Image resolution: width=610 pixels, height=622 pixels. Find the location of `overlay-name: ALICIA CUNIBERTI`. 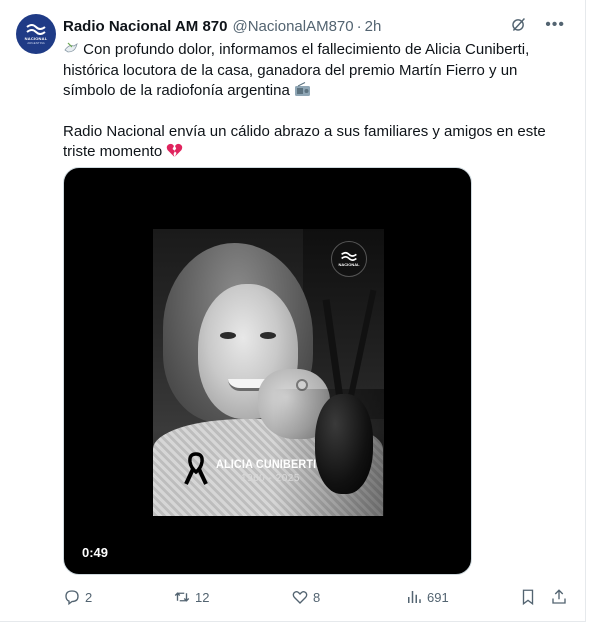

overlay-name: ALICIA CUNIBERTI is located at coordinates (266, 464).